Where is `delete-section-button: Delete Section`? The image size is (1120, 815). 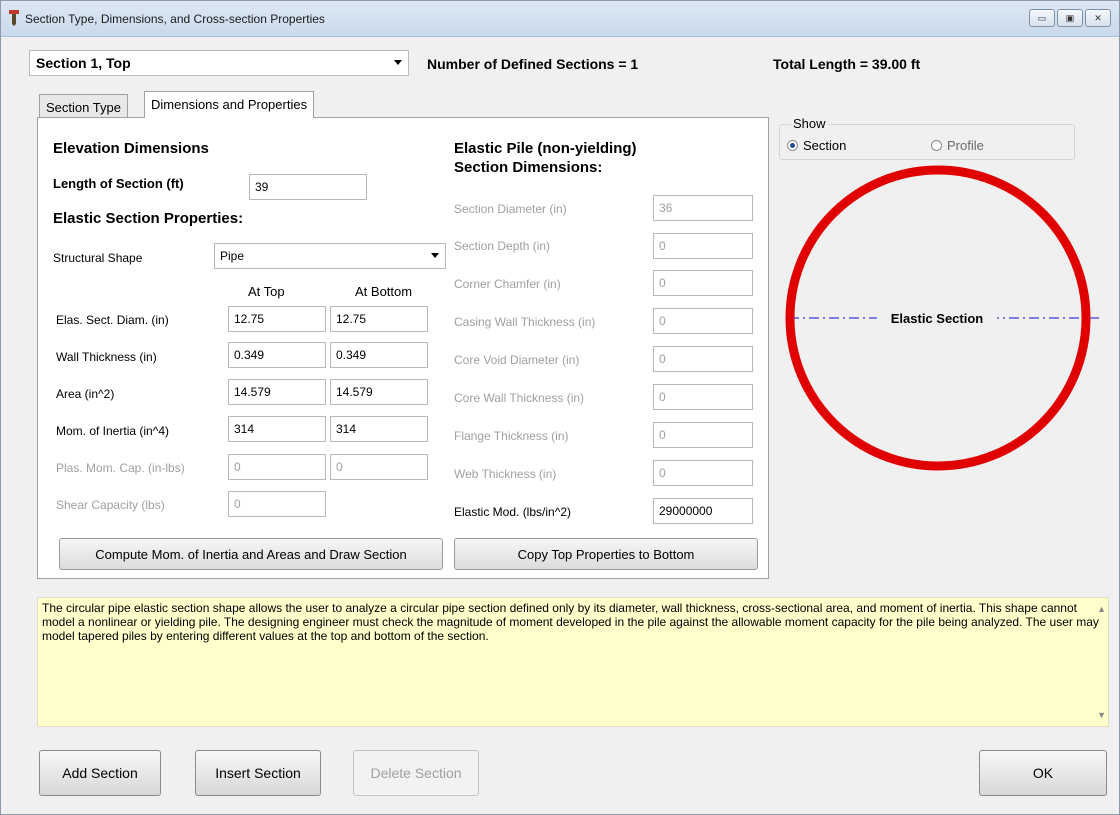 delete-section-button: Delete Section is located at coordinates (416, 773).